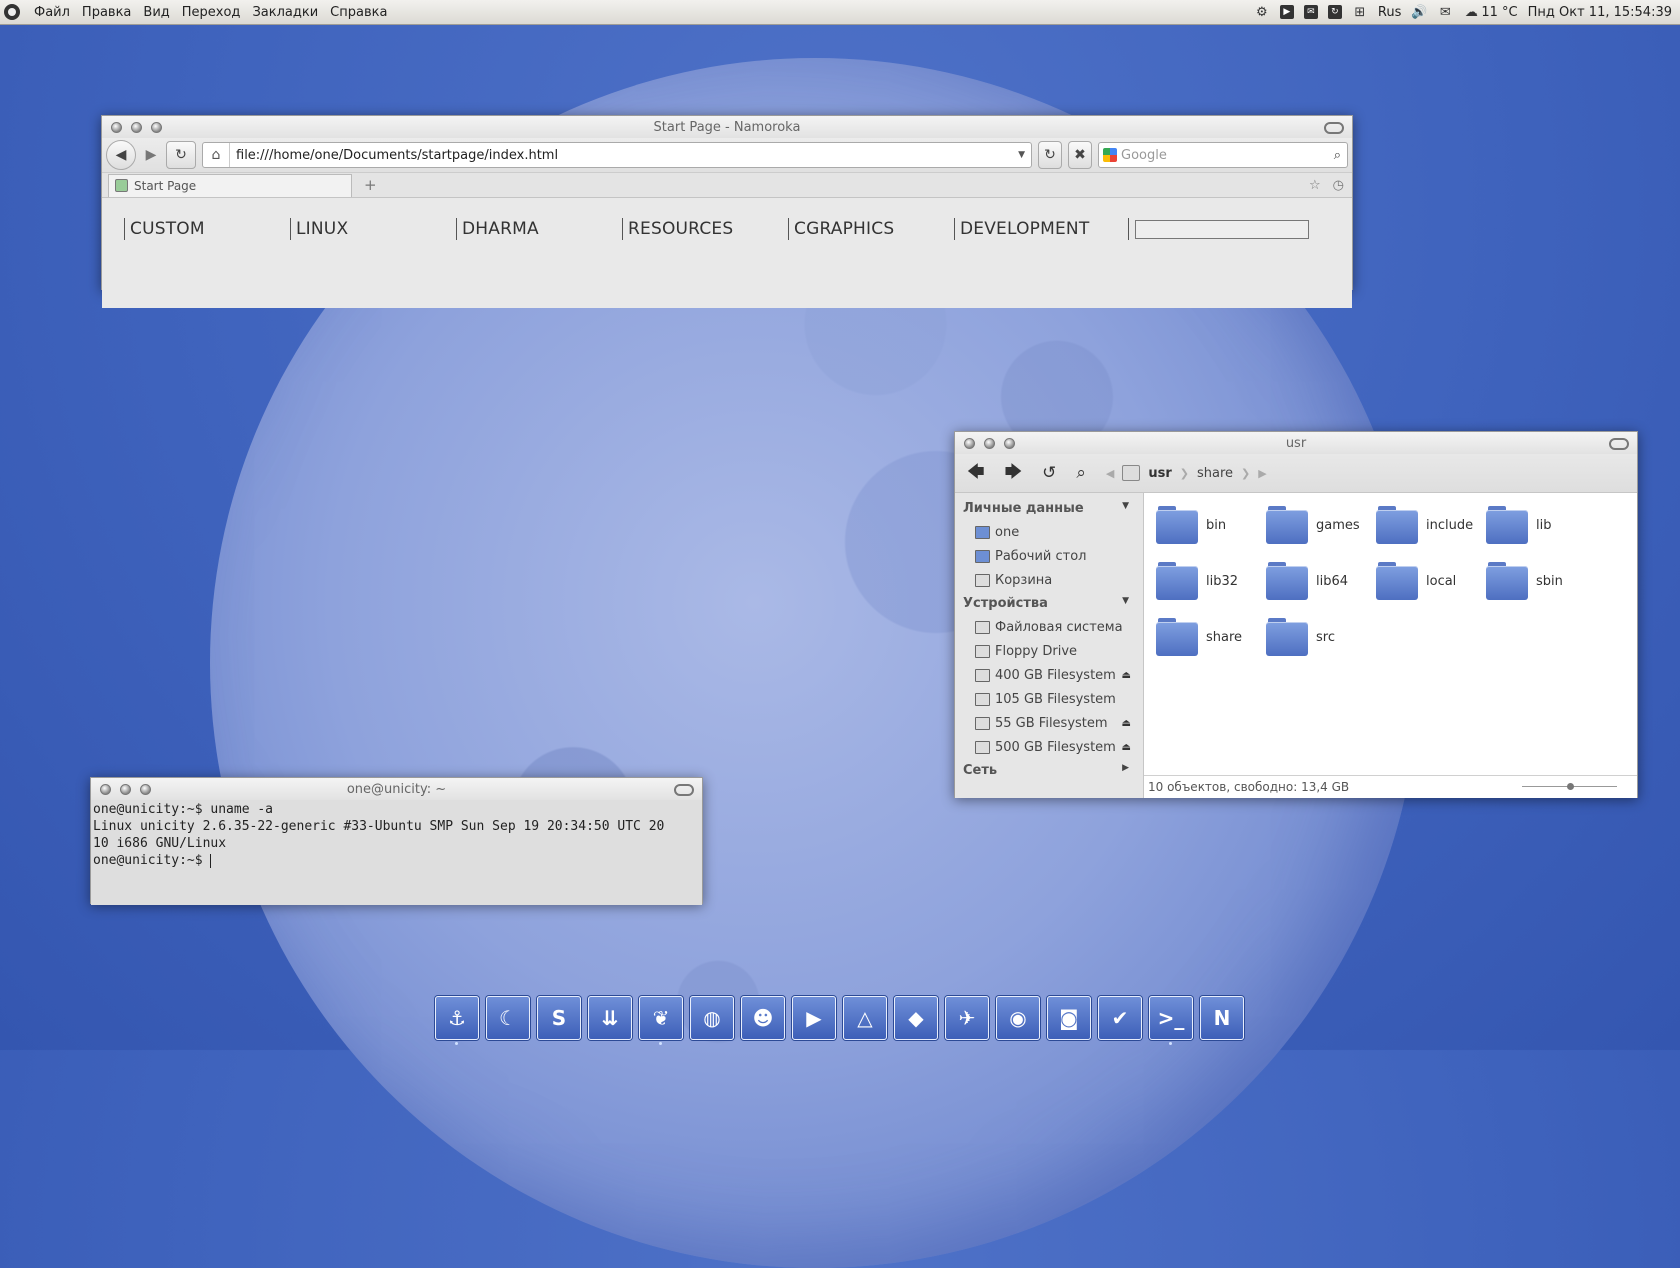 The image size is (1680, 1268). I want to click on url-dropdown-icon: ▼, so click(1021, 155).